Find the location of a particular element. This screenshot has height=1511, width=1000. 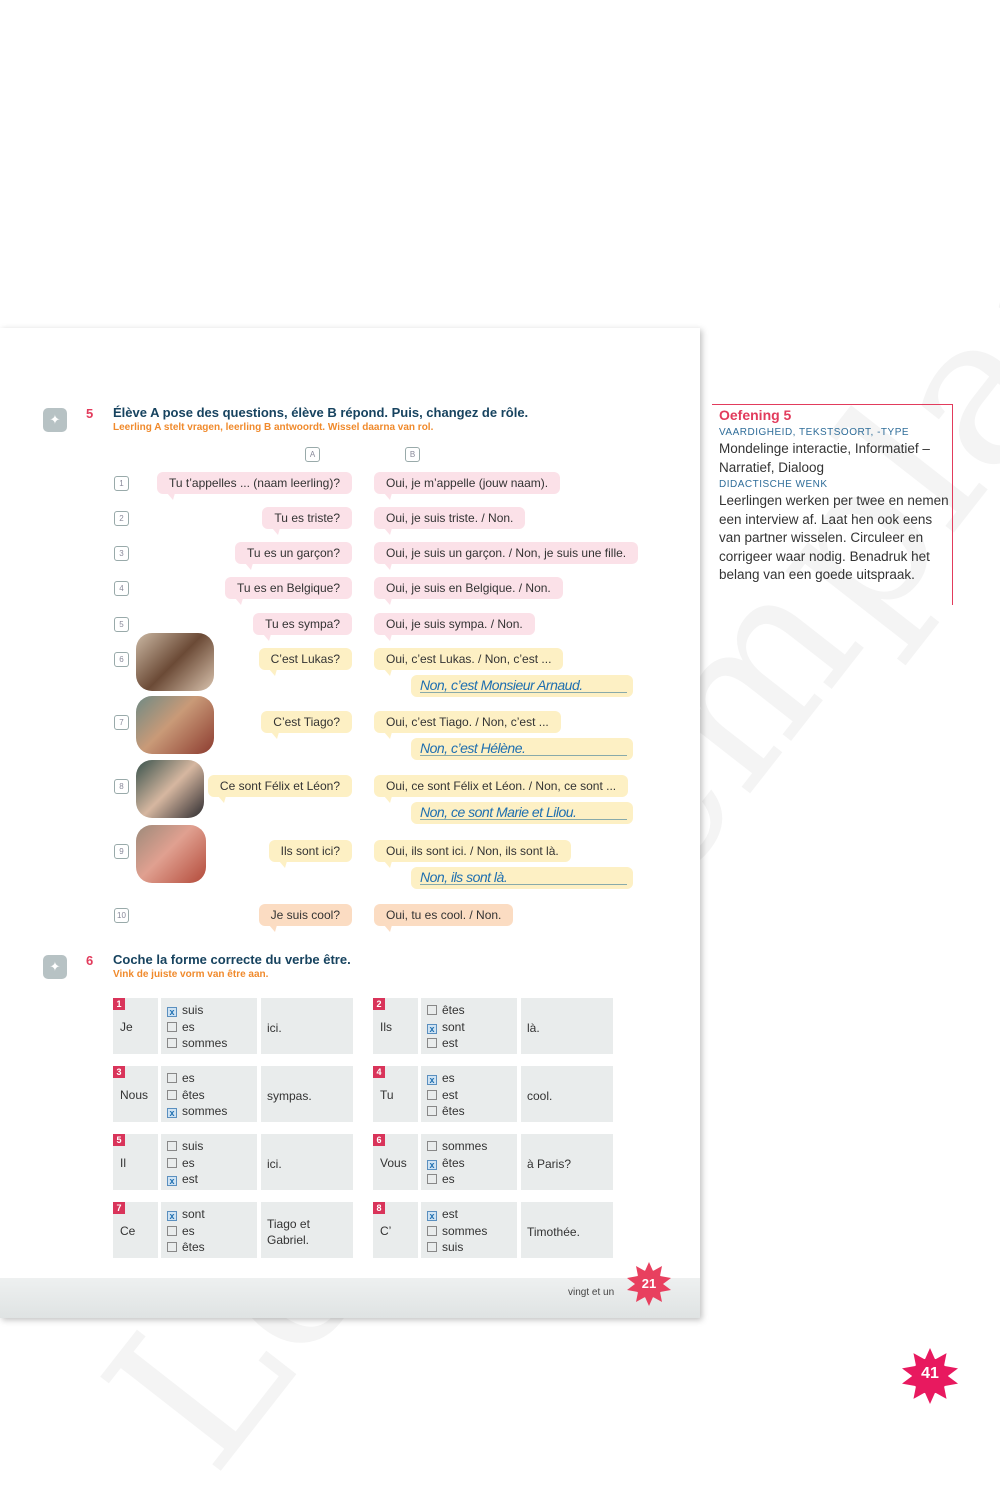

question-bubble: Tu es un garçon? is located at coordinates (293, 556).